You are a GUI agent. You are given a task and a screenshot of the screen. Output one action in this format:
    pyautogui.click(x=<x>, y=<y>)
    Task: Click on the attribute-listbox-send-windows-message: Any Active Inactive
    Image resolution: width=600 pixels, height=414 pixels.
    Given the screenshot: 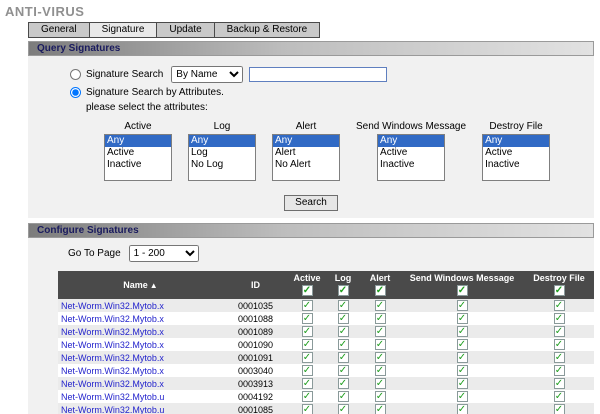 What is the action you would take?
    pyautogui.click(x=411, y=157)
    